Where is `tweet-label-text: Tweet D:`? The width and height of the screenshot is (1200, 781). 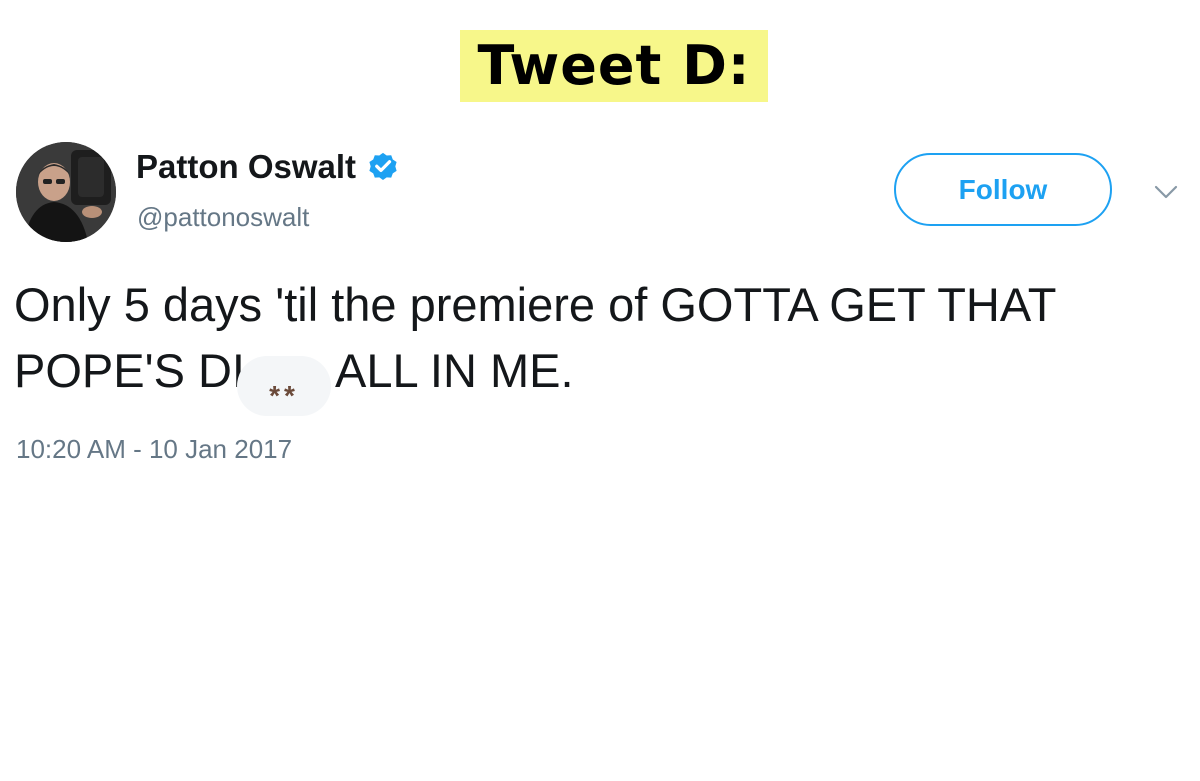
tweet-label-text: Tweet D: is located at coordinates (614, 65).